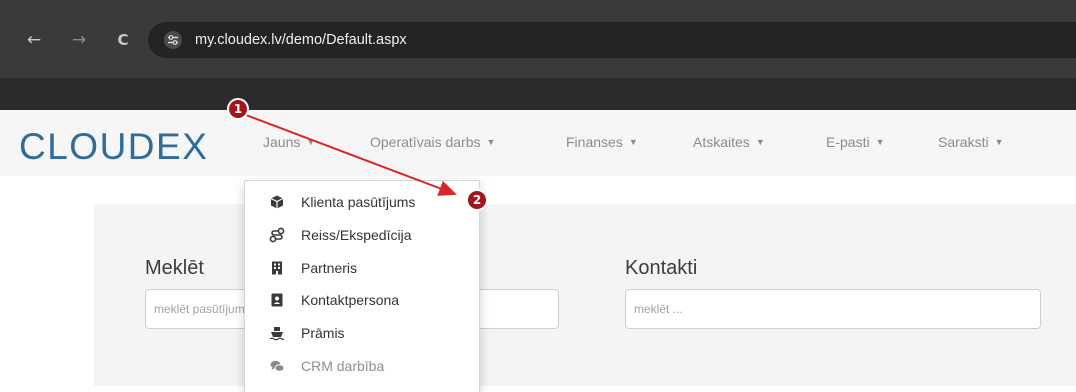  What do you see at coordinates (238, 109) in the screenshot?
I see `annotation-badge-1: 1` at bounding box center [238, 109].